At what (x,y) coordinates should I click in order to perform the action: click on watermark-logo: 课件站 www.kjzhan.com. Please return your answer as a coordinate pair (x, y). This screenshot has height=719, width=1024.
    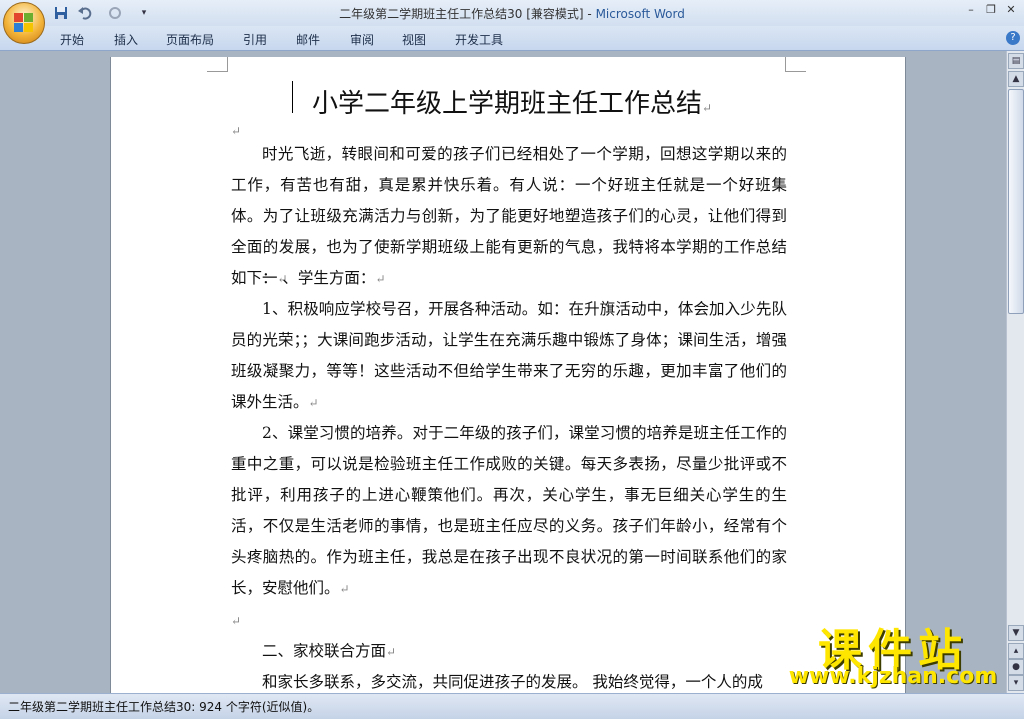
    Looking at the image, I should click on (893, 654).